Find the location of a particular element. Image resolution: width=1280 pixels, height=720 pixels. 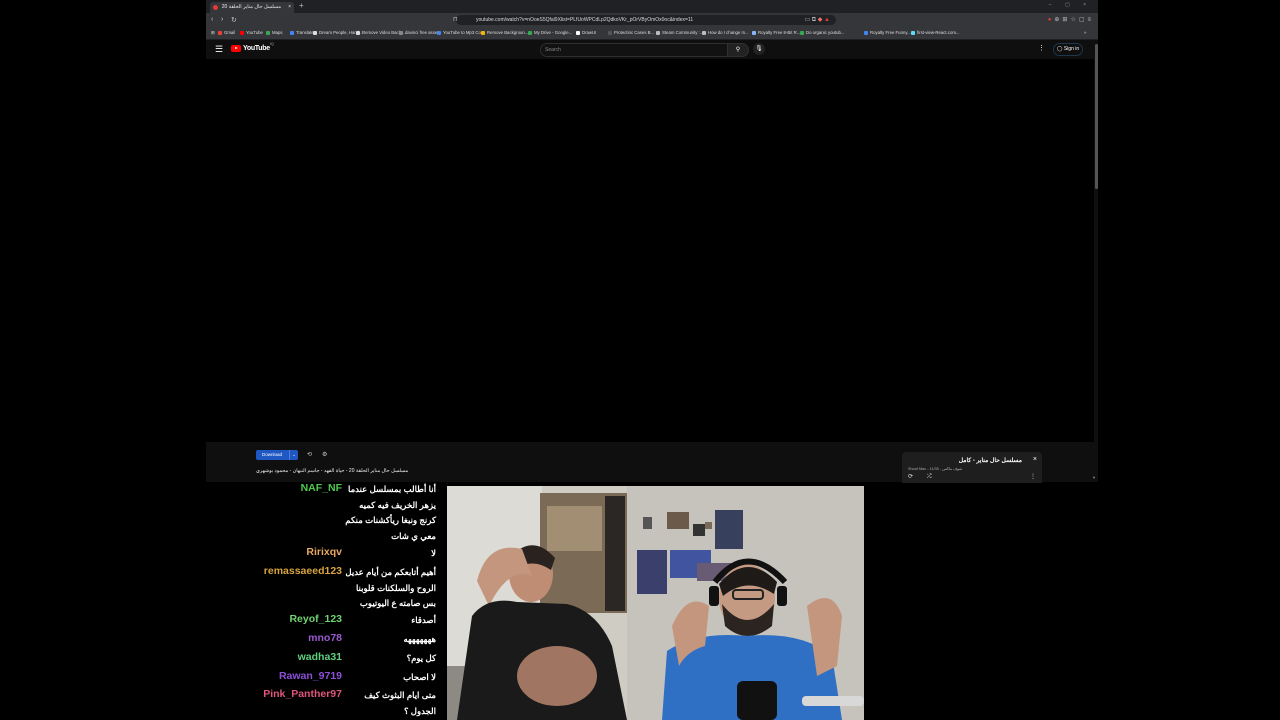

bookmark-label: DrawUI is located at coordinates (589, 32).